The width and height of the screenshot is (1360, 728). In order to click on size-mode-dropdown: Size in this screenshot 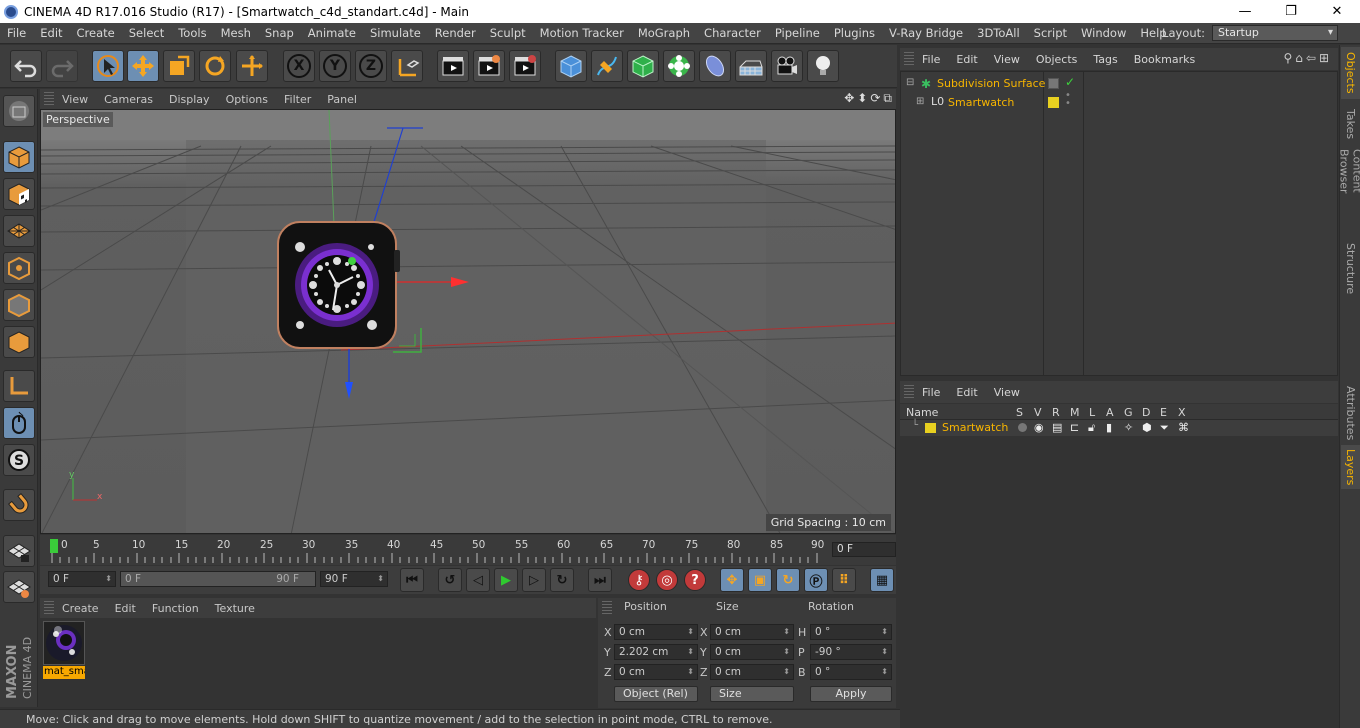, I will do `click(752, 694)`.